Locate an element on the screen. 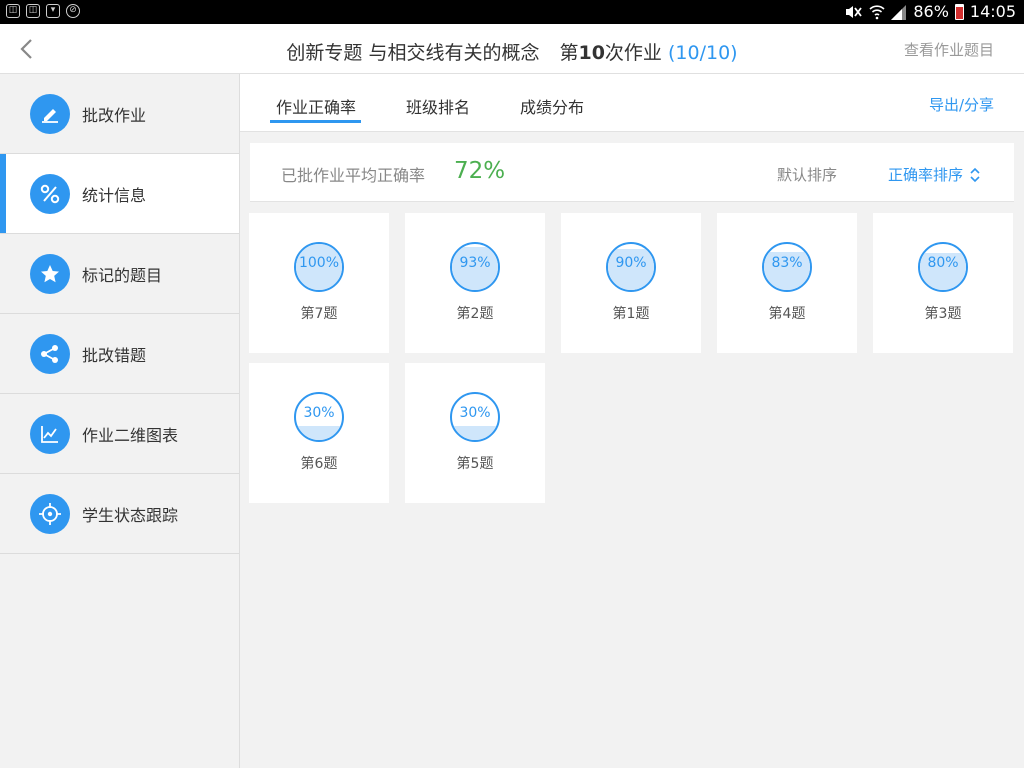  share-icon is located at coordinates (50, 353).